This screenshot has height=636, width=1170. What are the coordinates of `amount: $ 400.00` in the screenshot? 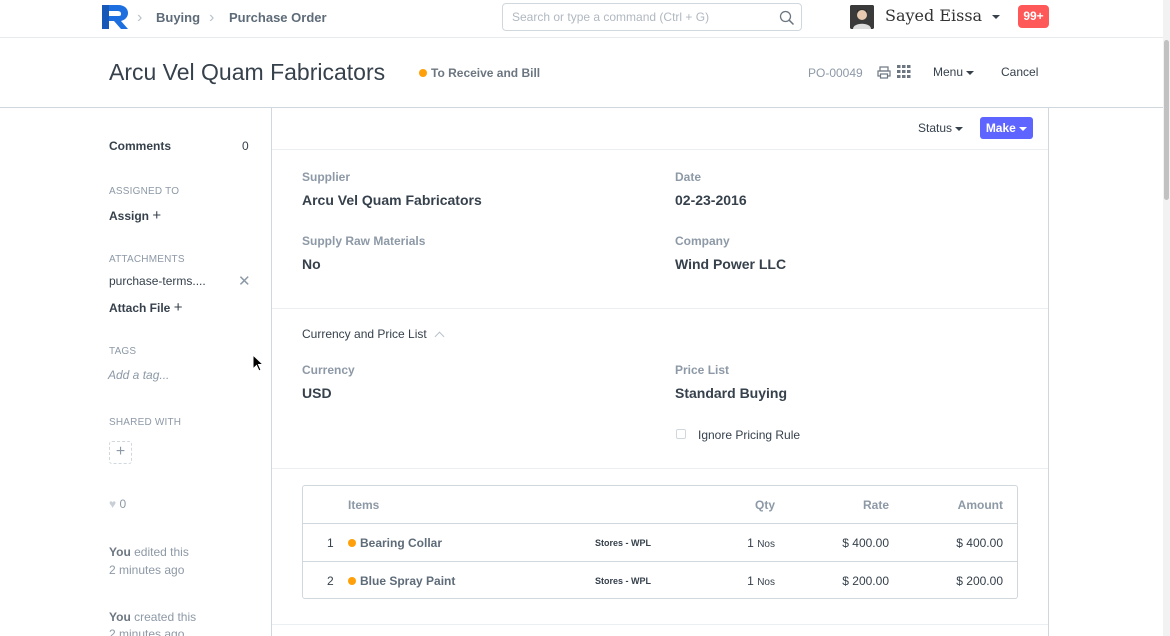 It's located at (979, 543).